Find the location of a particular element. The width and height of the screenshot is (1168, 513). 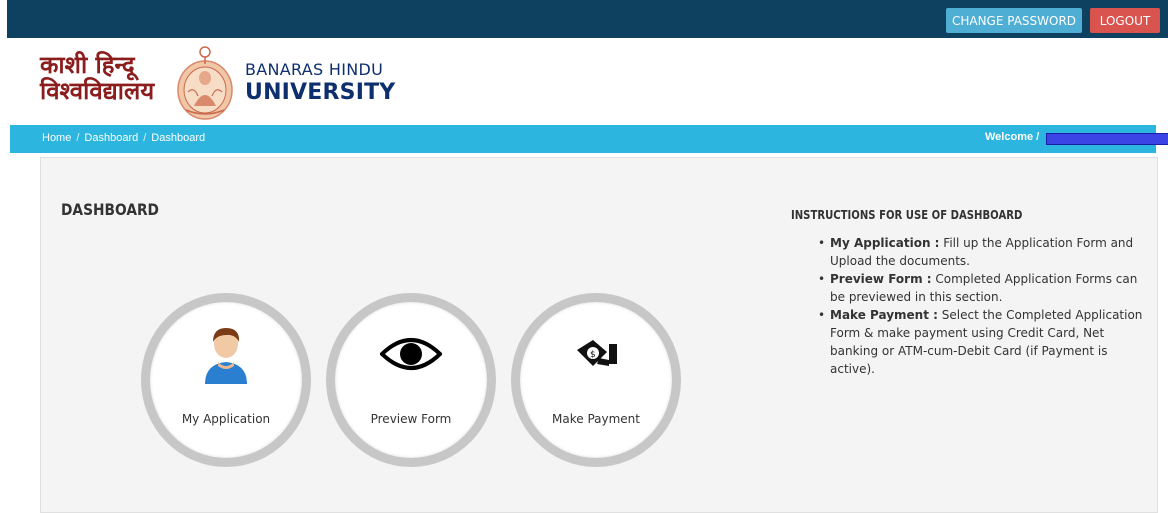

university-emblem-icon is located at coordinates (205, 83).